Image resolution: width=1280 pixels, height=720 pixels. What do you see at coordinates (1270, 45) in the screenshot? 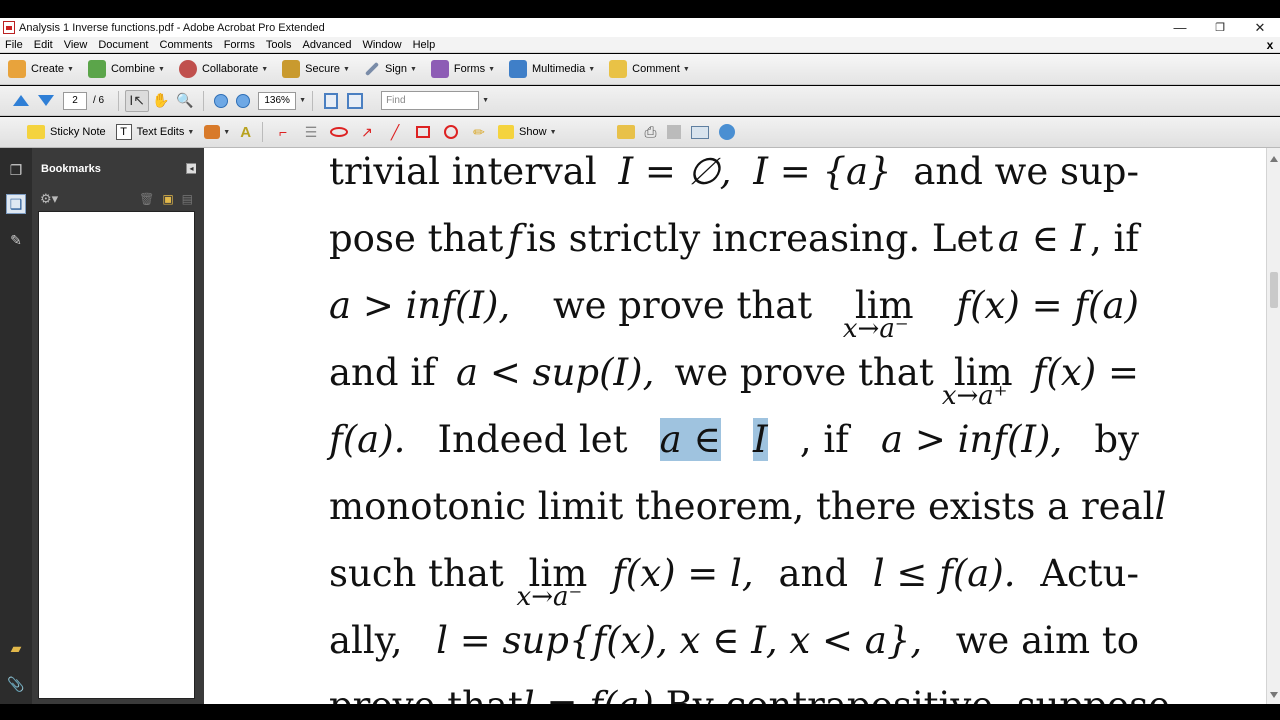
I see `close-document-button: x` at bounding box center [1270, 45].